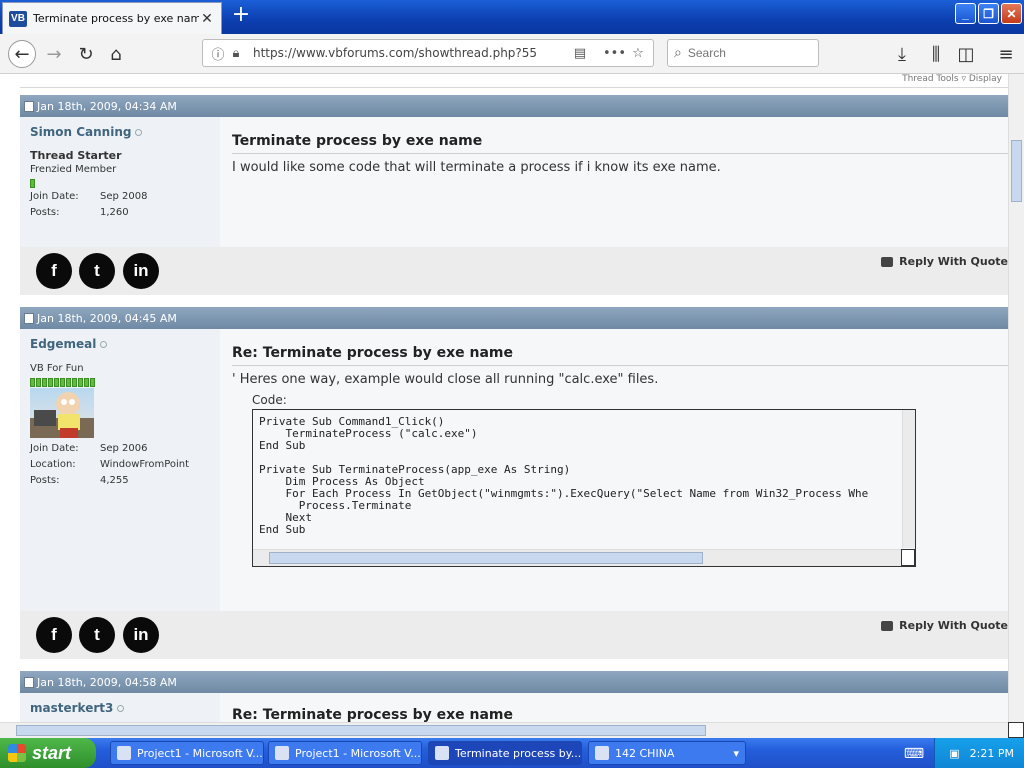 The width and height of the screenshot is (1024, 768). I want to click on keyboard-tray-icon: ⌨, so click(914, 754).